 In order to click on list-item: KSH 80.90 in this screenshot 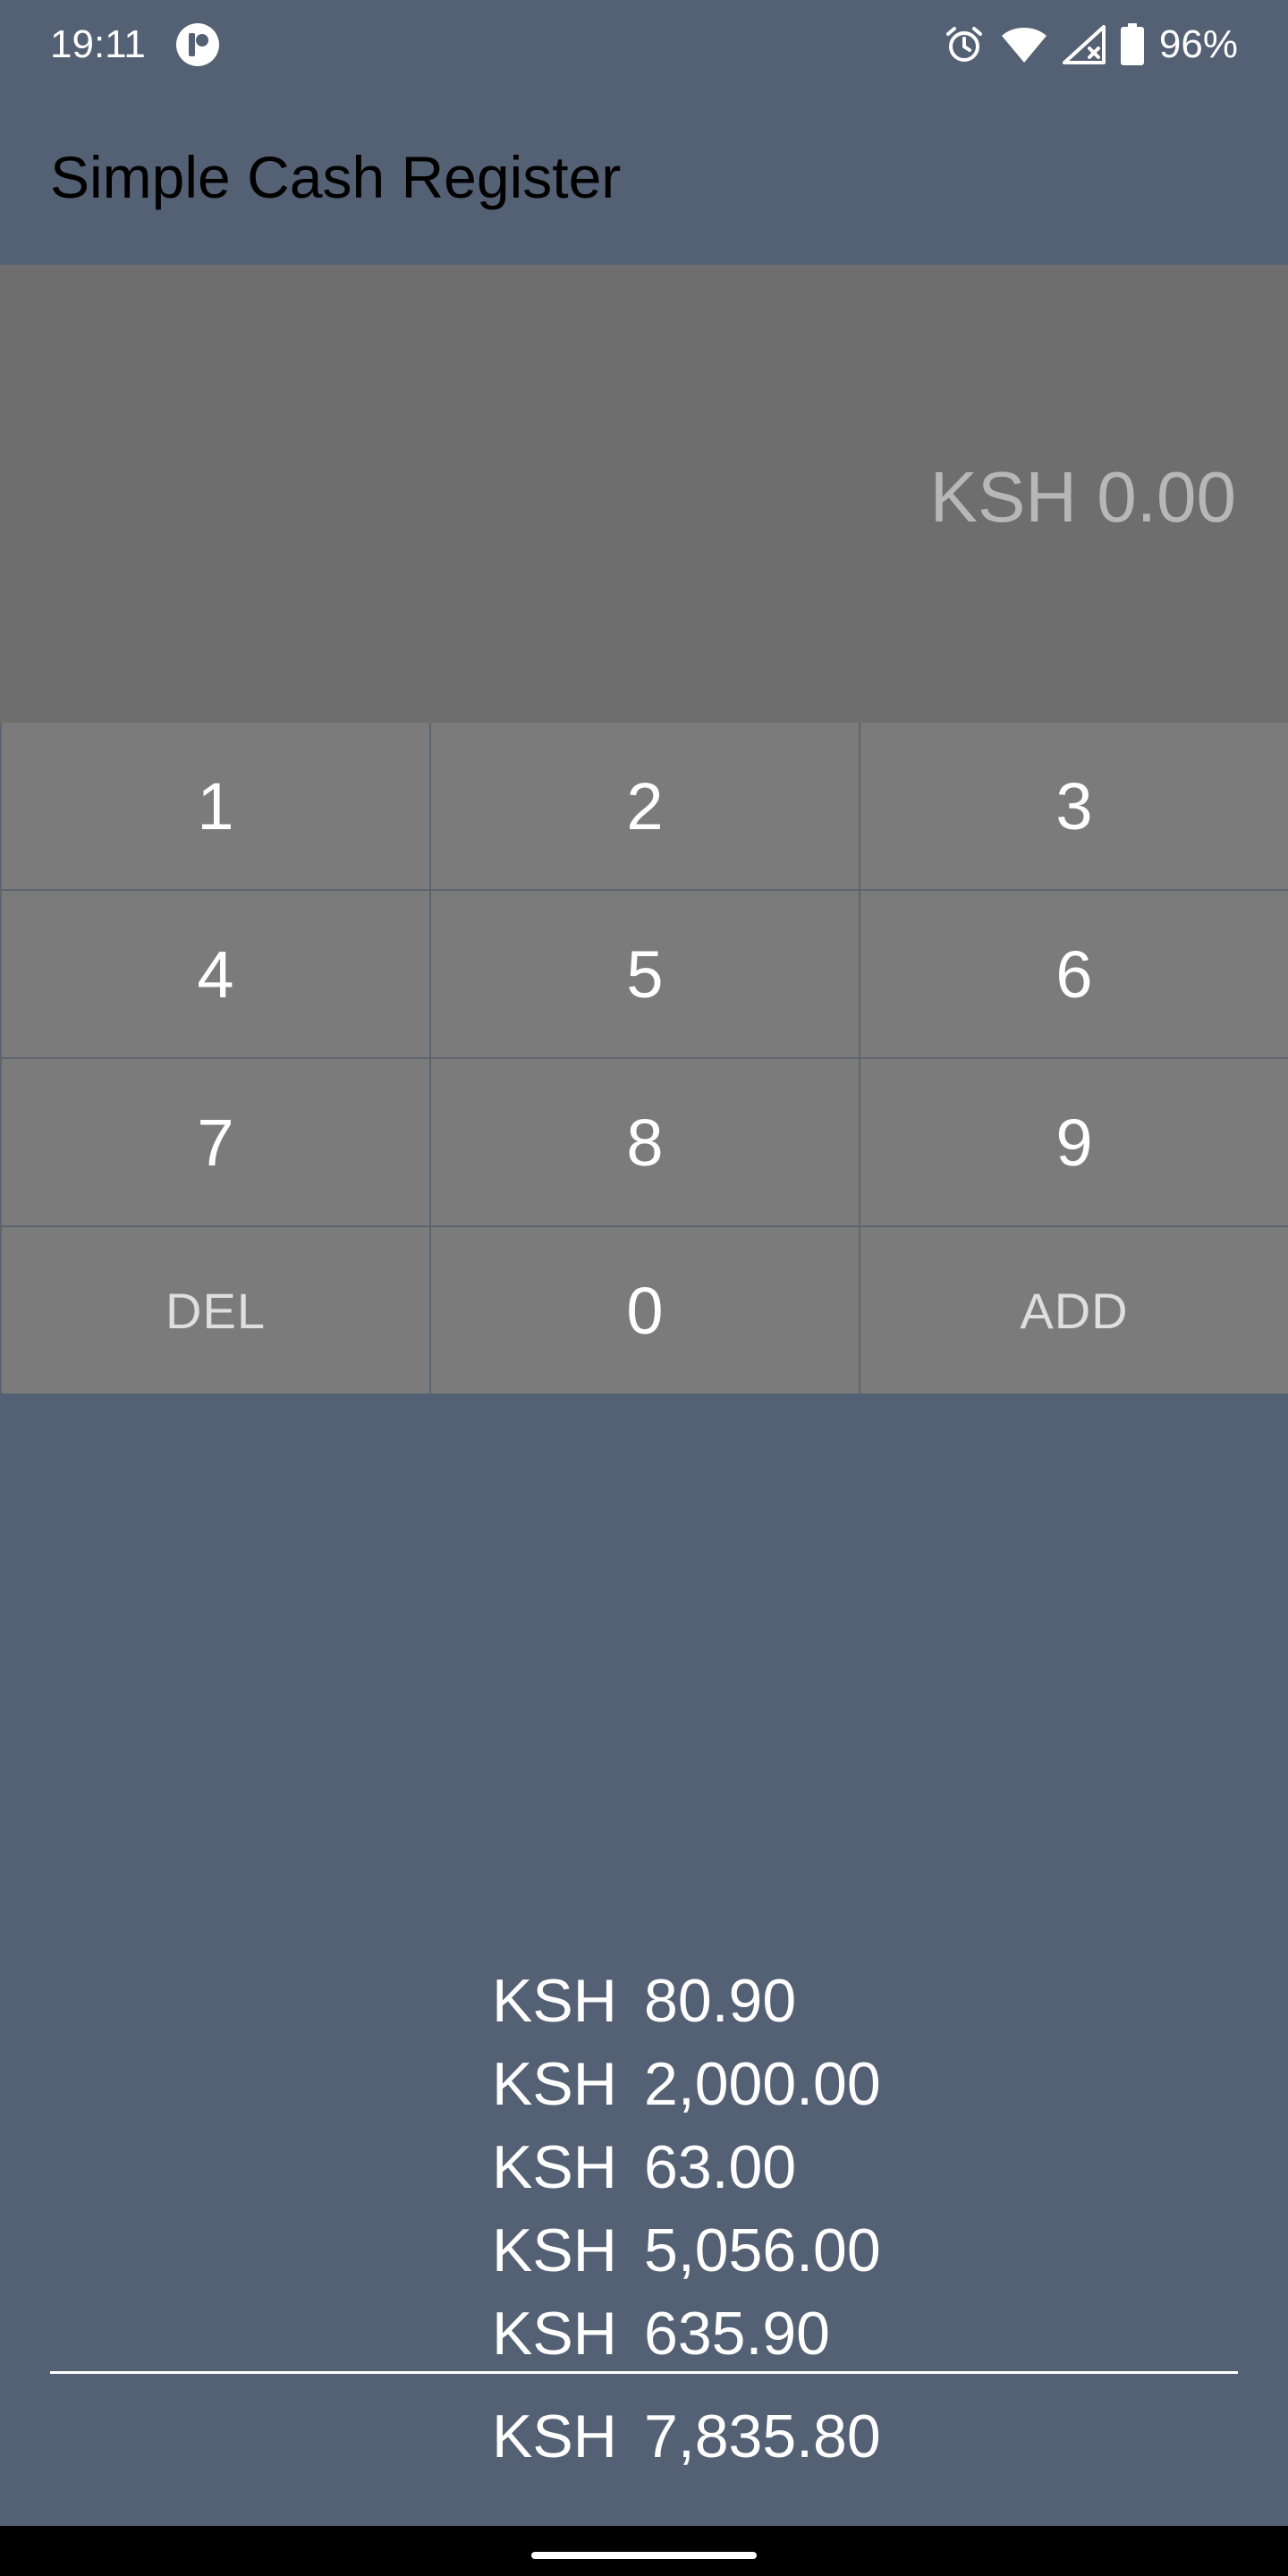, I will do `click(805, 2000)`.